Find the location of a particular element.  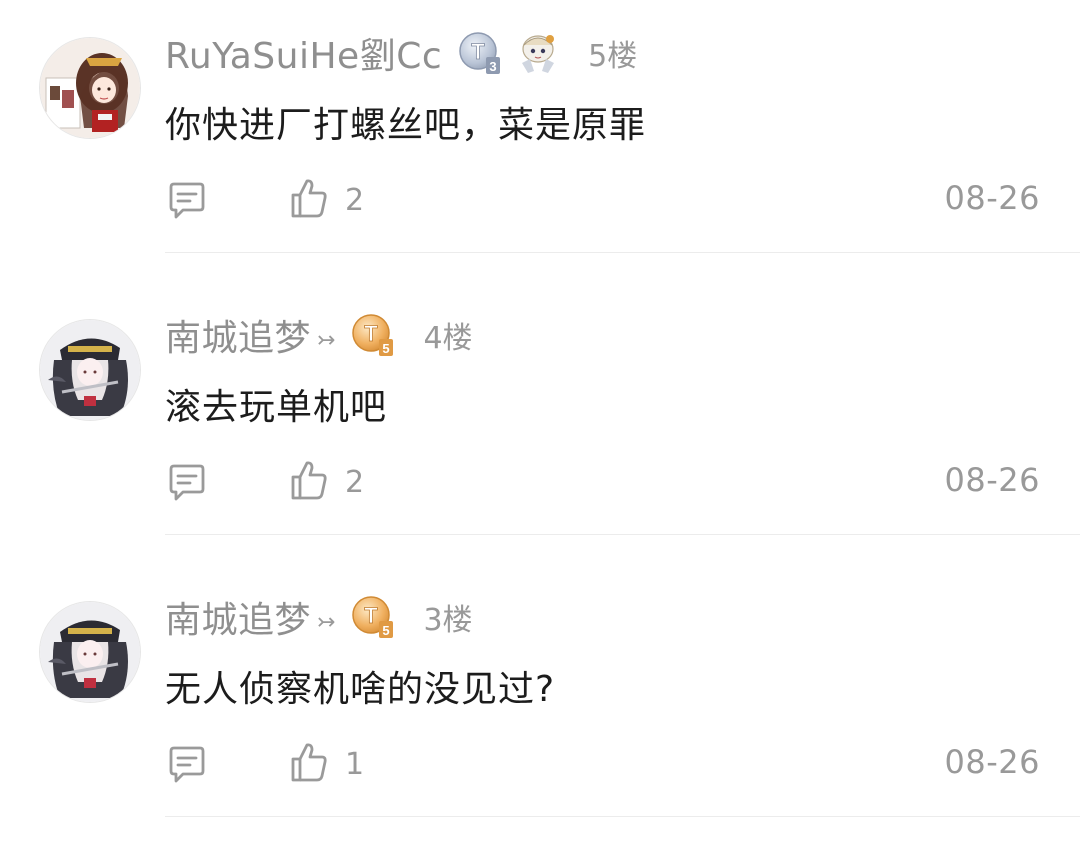

comment-text: 你快进厂打螺丝吧，菜是原罪 is located at coordinates (406, 125).